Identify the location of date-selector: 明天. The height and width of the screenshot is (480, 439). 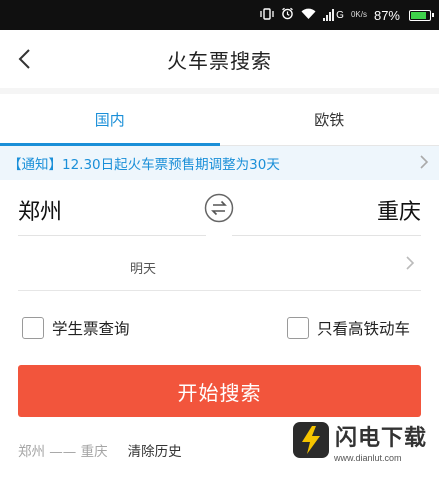
(219, 265).